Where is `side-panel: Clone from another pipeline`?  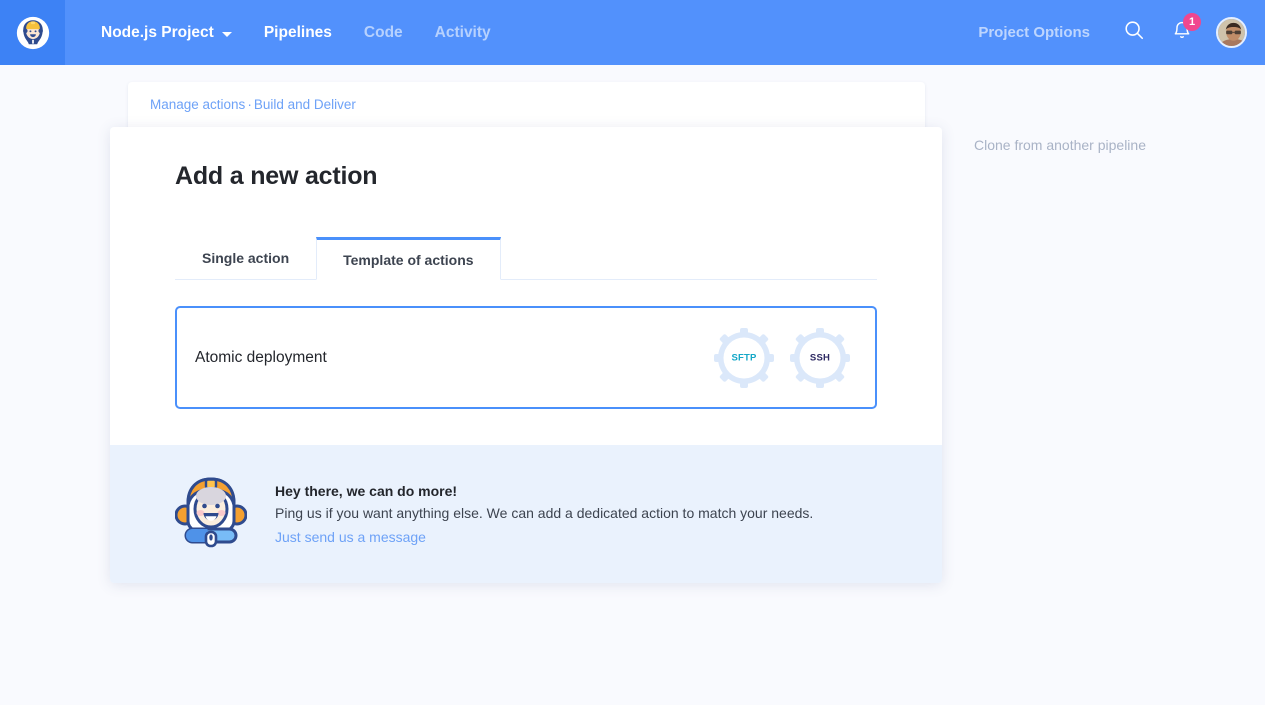
side-panel: Clone from another pipeline is located at coordinates (1087, 117).